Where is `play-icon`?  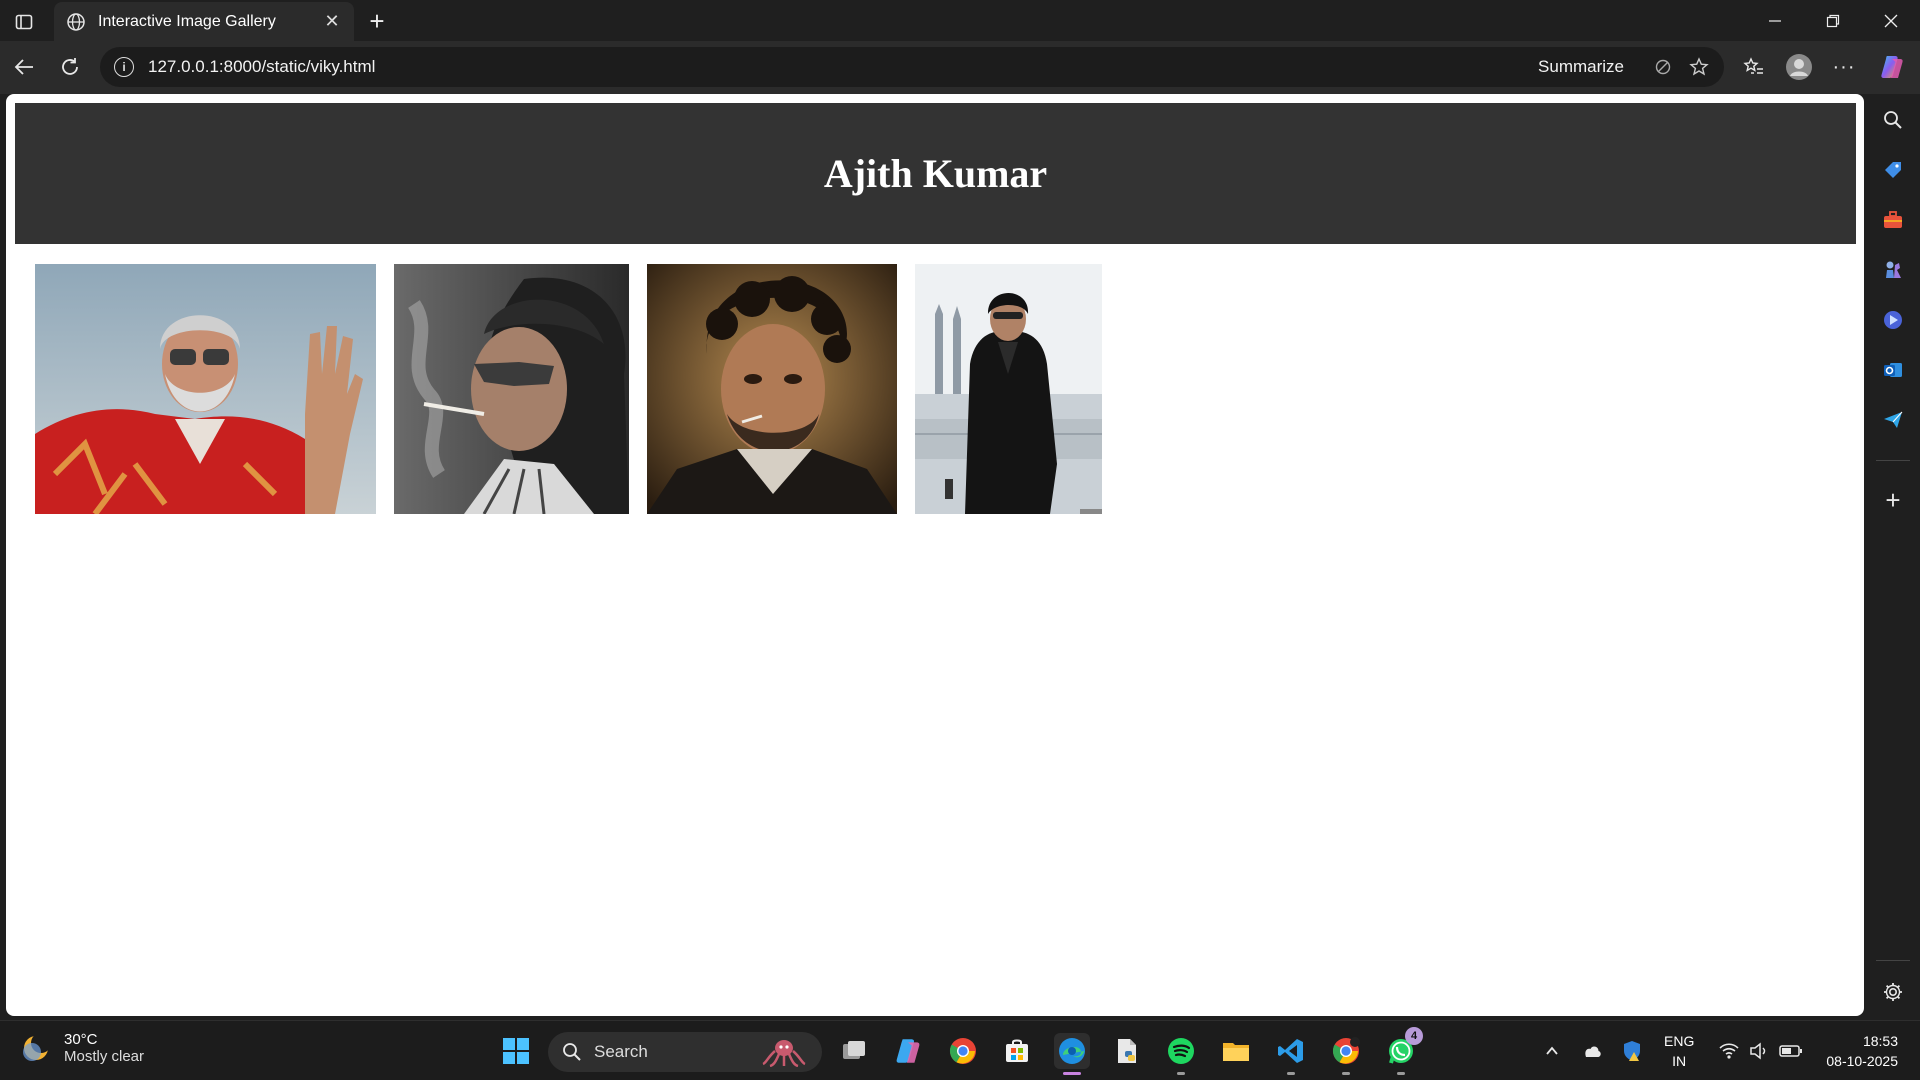
play-icon is located at coordinates (1893, 320).